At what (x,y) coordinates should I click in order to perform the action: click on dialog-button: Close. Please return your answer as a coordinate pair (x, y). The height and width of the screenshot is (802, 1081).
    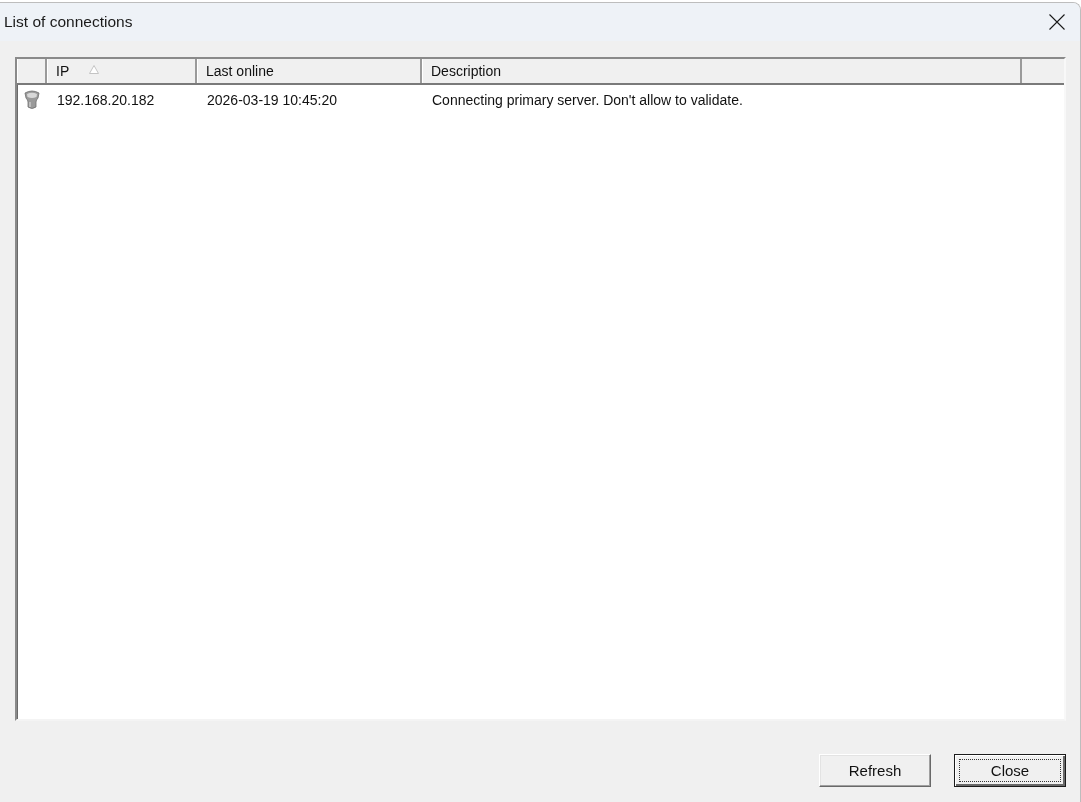
    Looking at the image, I should click on (1010, 770).